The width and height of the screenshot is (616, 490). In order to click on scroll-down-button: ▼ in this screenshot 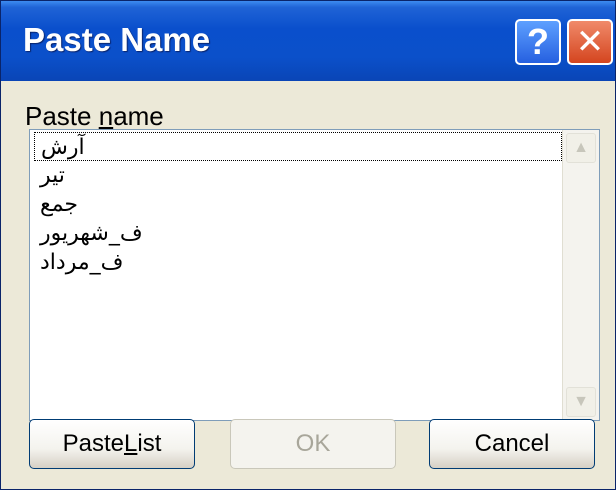, I will do `click(581, 402)`.